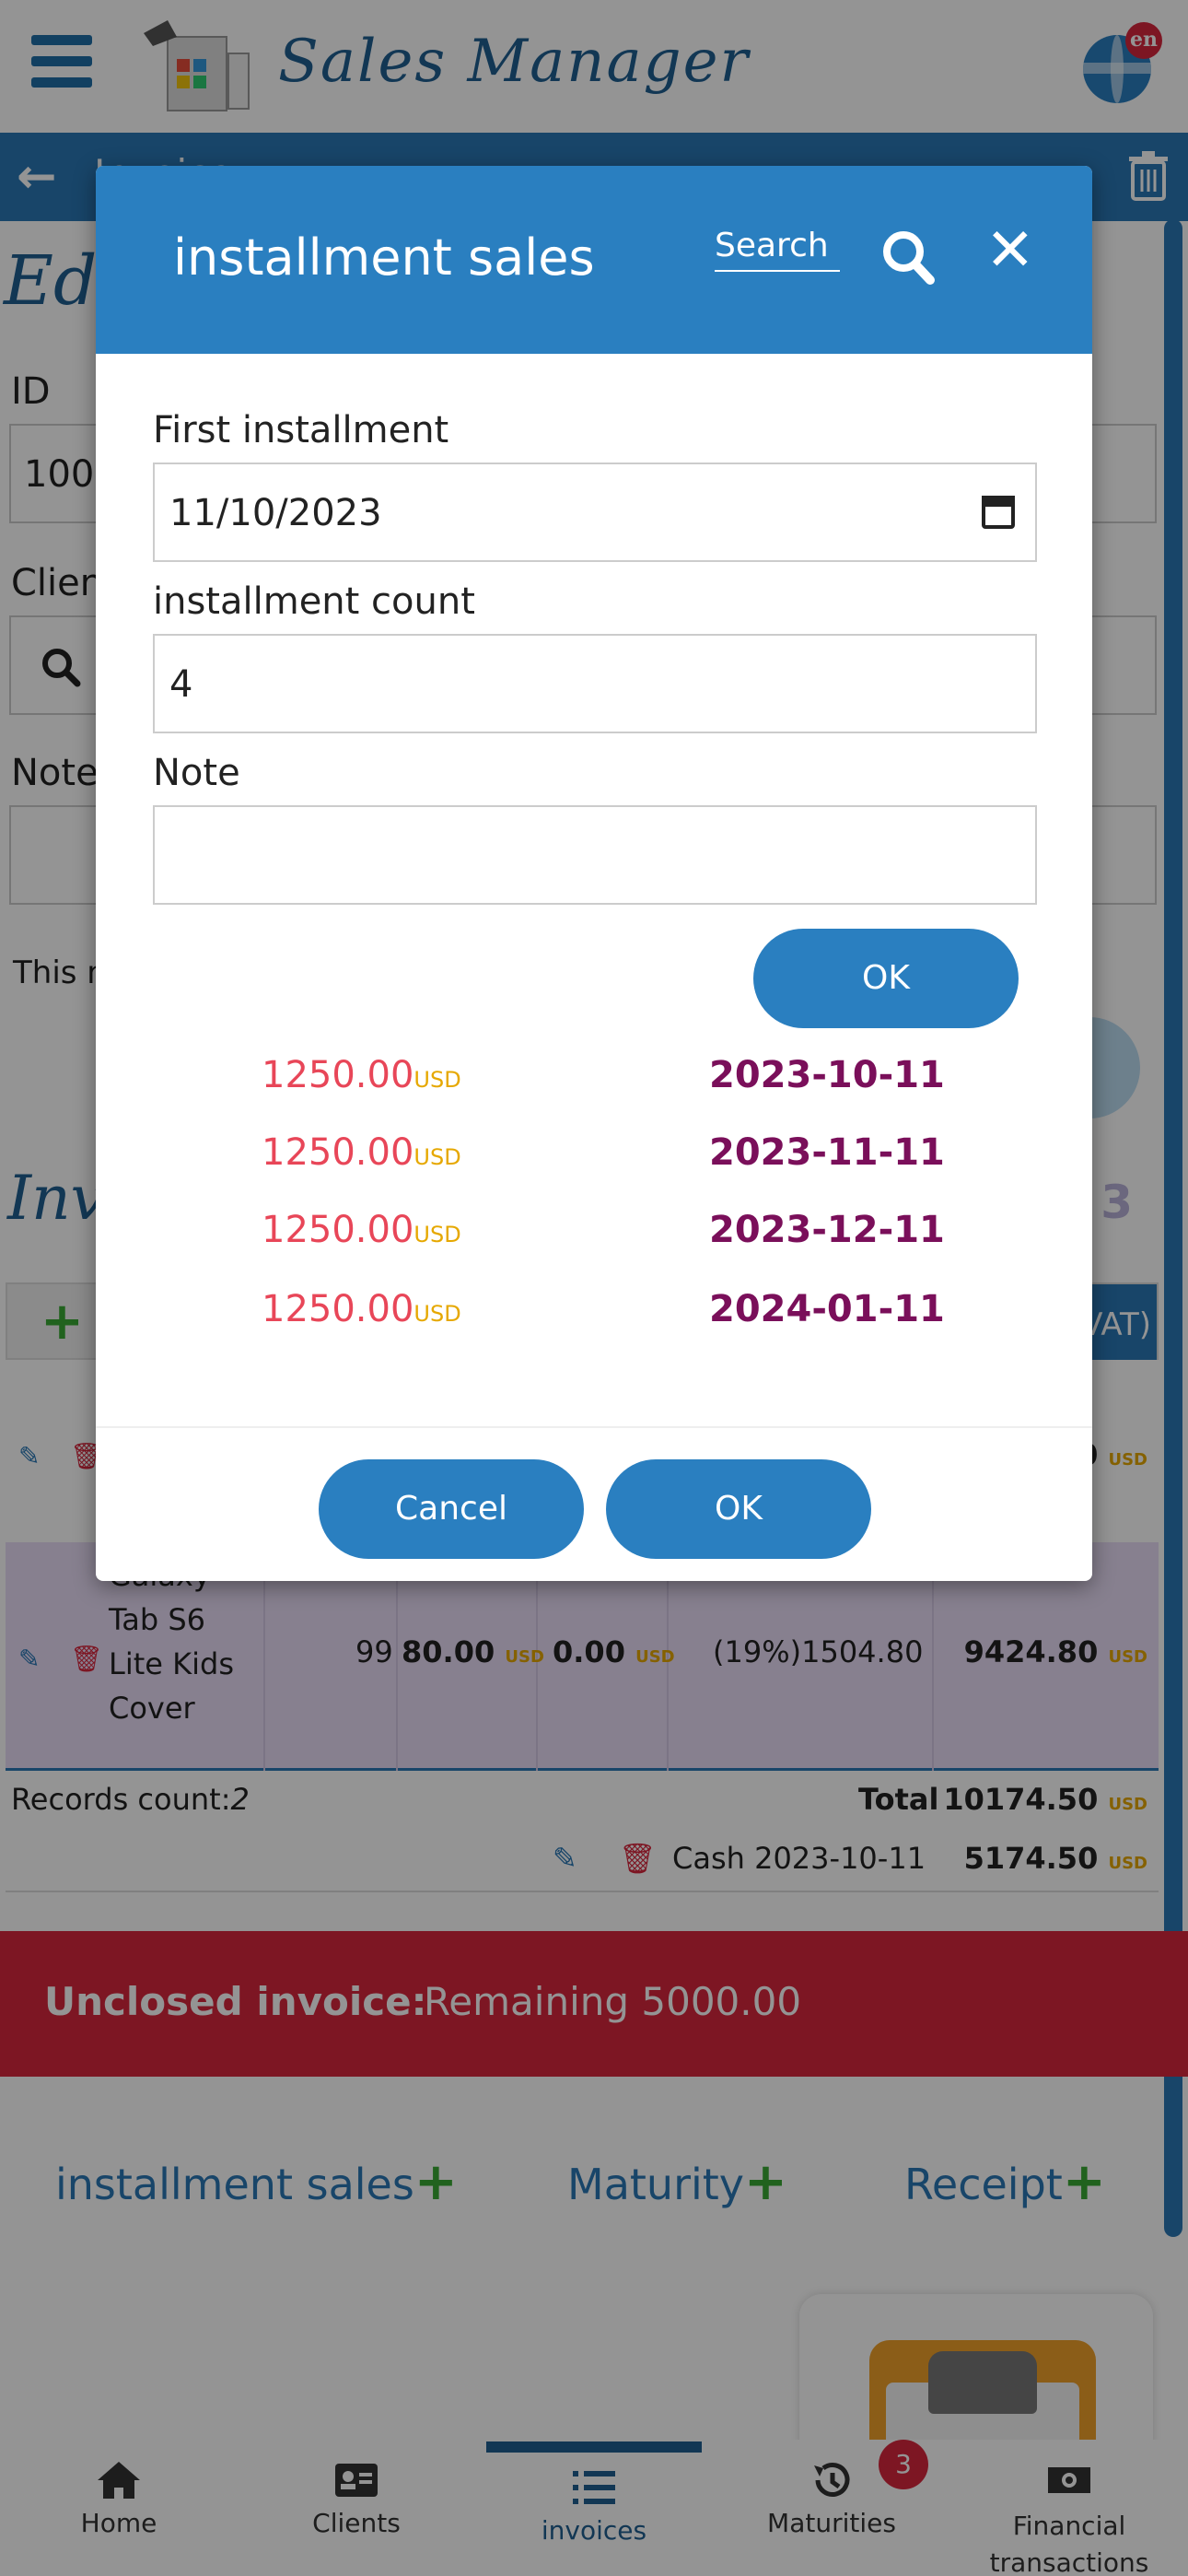 The height and width of the screenshot is (2576, 1188). Describe the element at coordinates (908, 257) in the screenshot. I see `search-icon` at that location.